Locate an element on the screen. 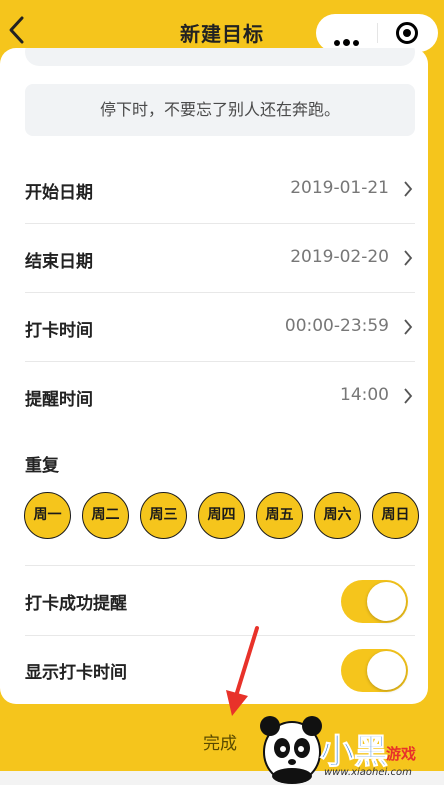 The width and height of the screenshot is (444, 785). repeat-days: 周一 周二 周三 周四 周五 周六 周日 is located at coordinates (222, 517).